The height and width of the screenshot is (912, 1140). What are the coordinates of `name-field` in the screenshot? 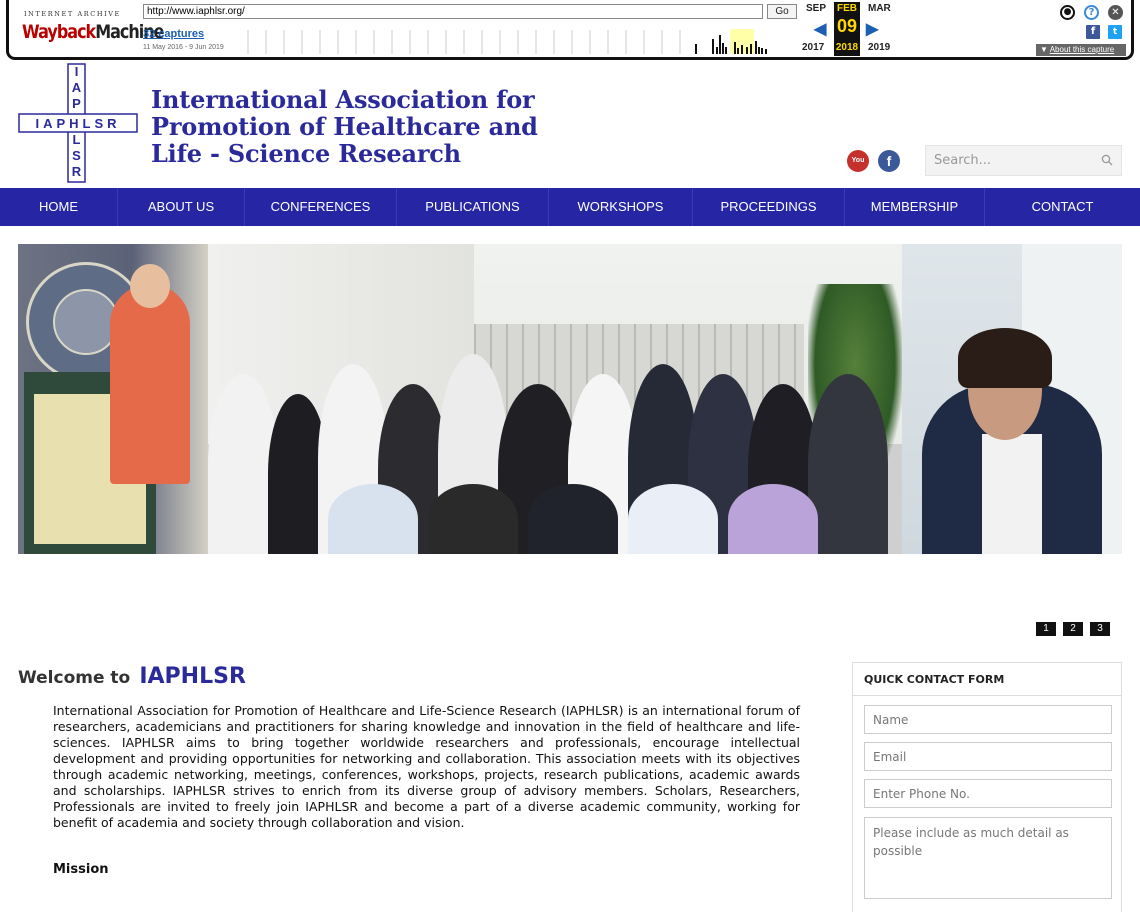 It's located at (988, 719).